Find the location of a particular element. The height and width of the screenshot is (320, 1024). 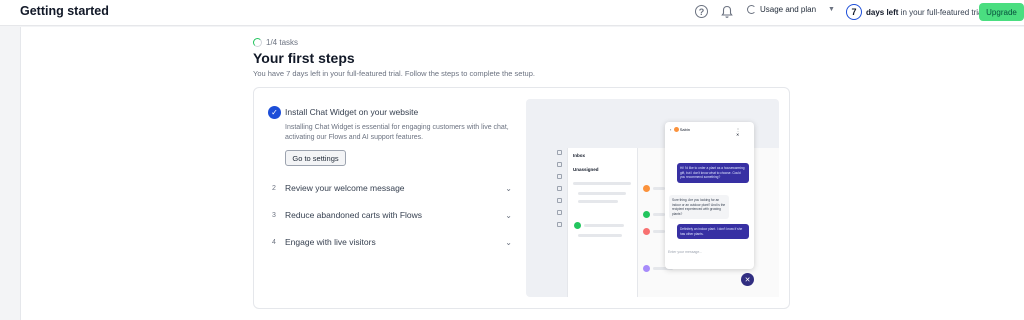

check-icon: ✓ is located at coordinates (274, 112).